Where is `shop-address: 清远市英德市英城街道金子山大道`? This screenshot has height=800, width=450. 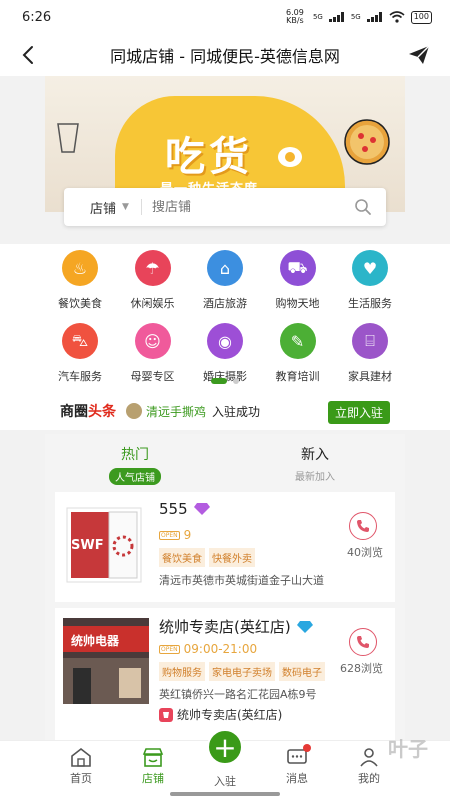
shop-address: 清远市英德市英城街道金子山大道 is located at coordinates (241, 580).